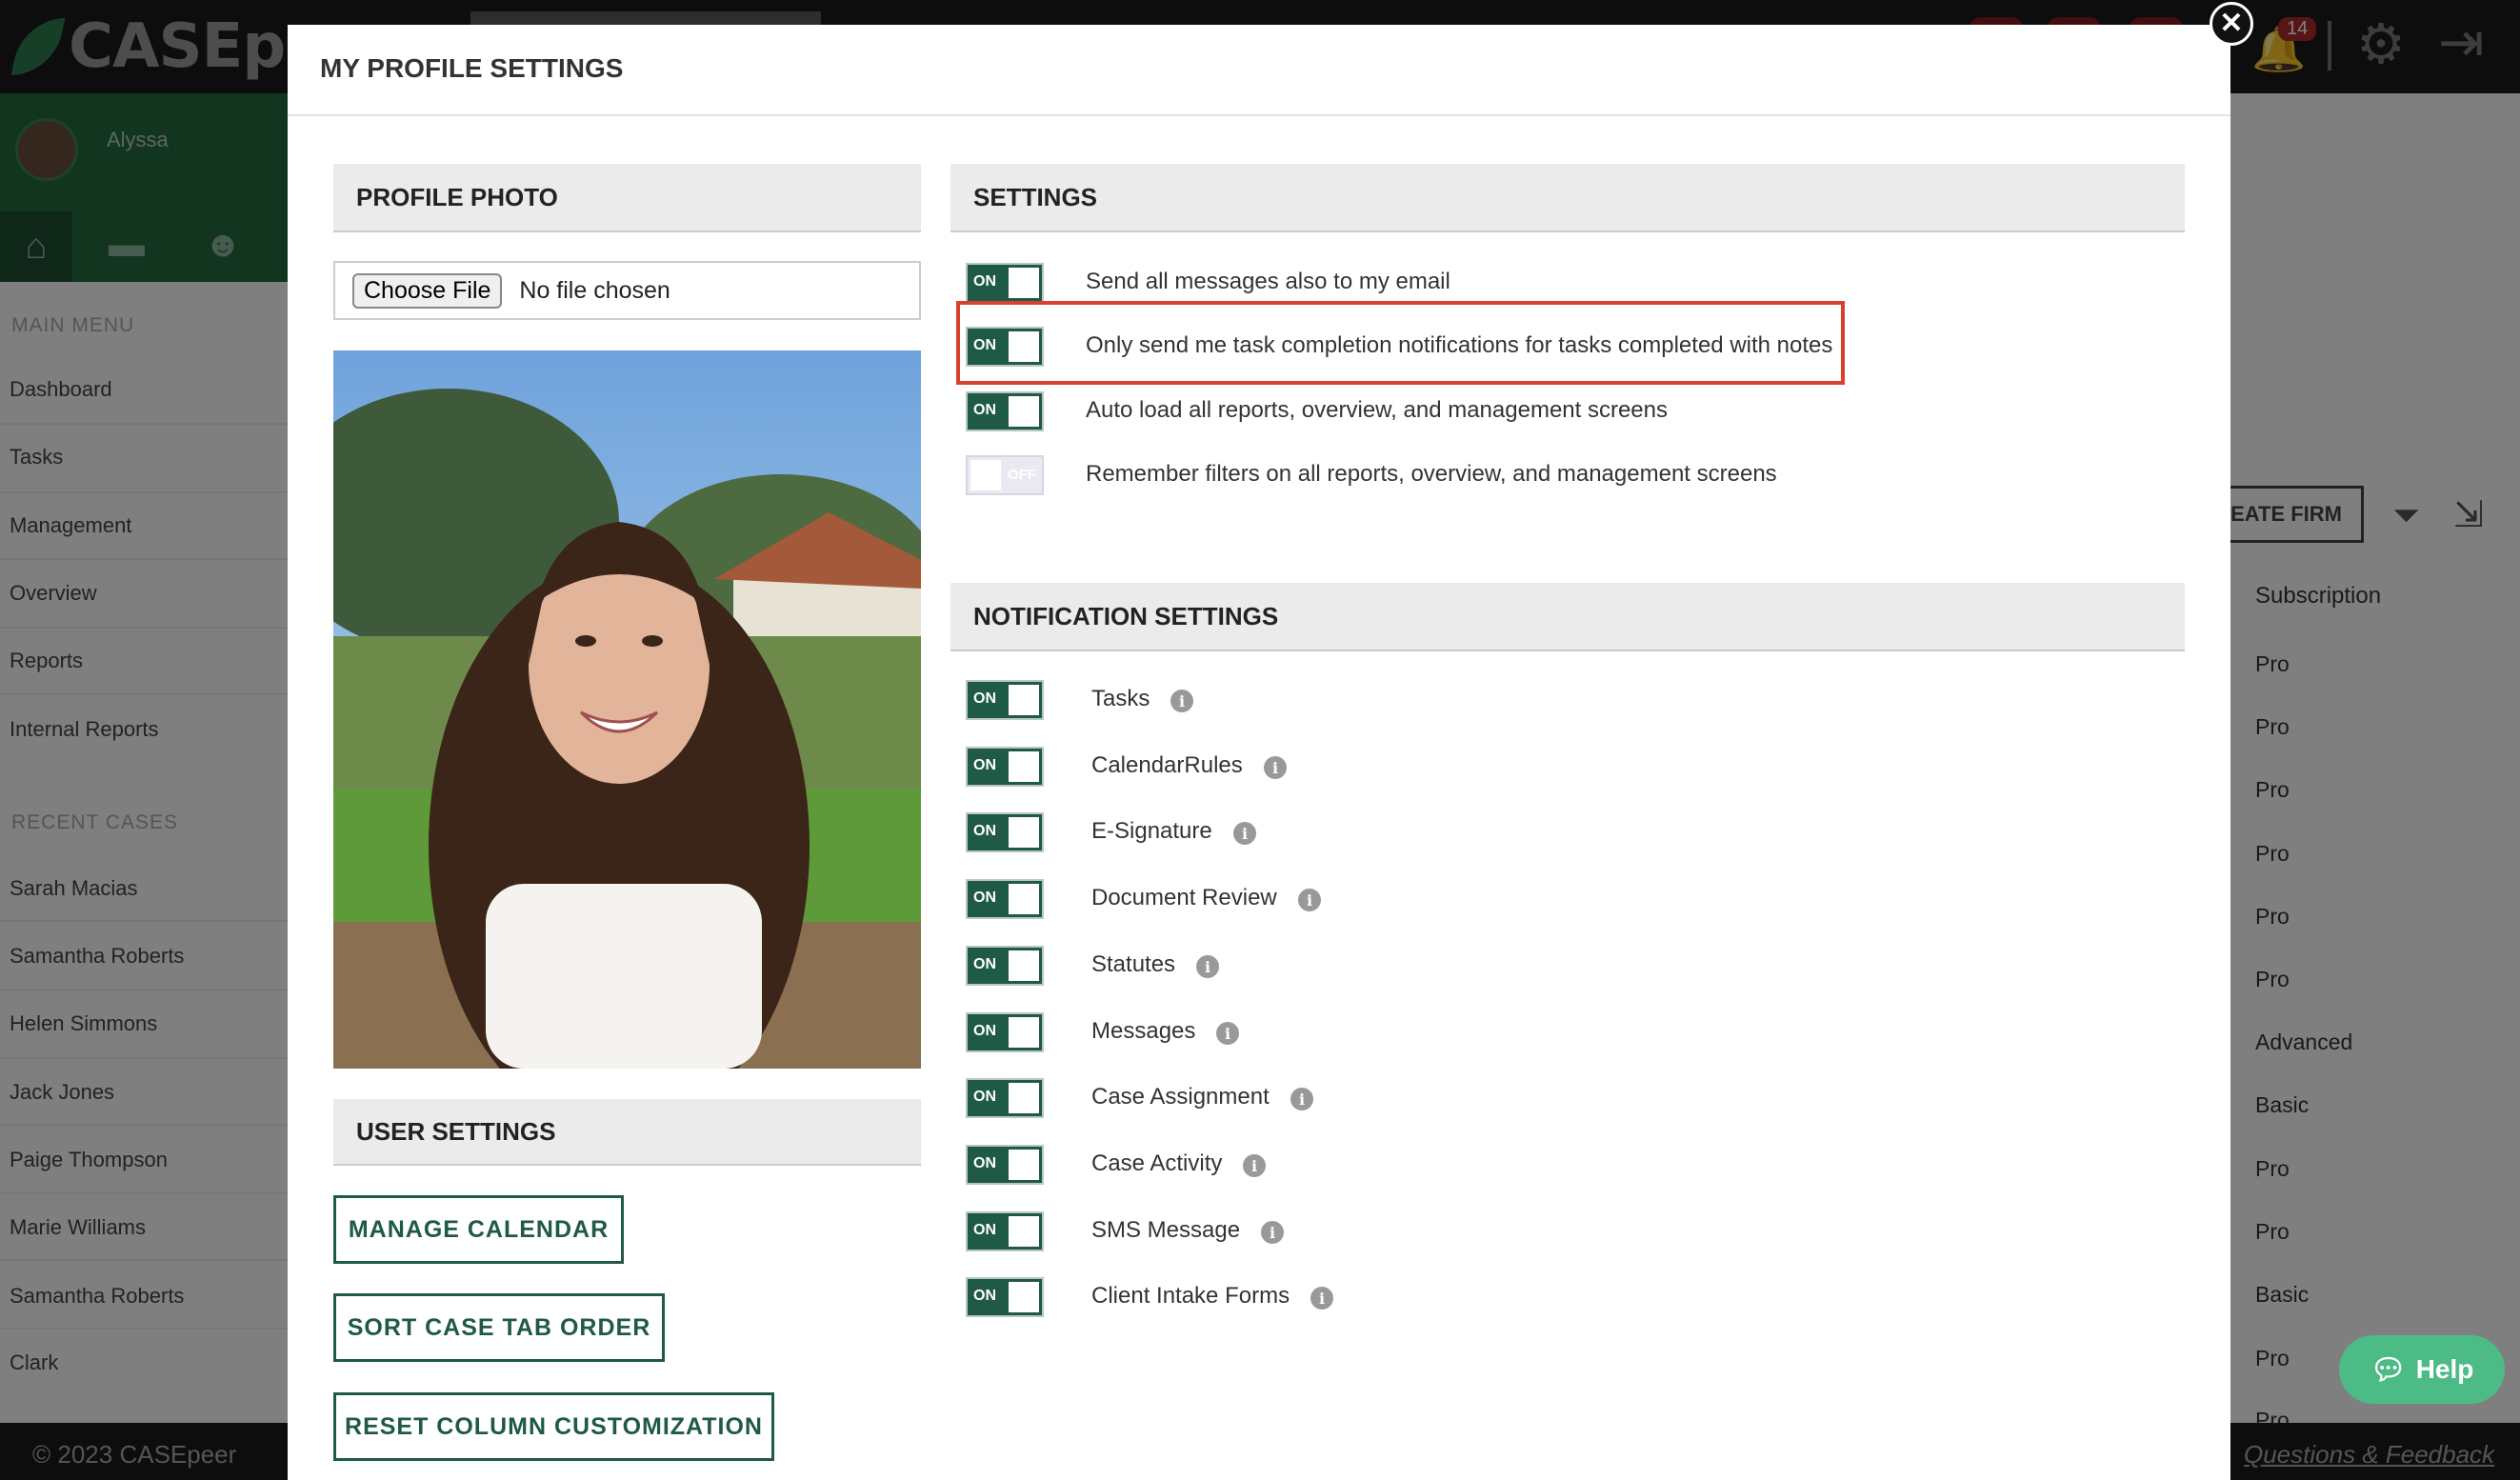 The height and width of the screenshot is (1480, 2520). I want to click on notification-label: SMS Message, so click(1166, 1230).